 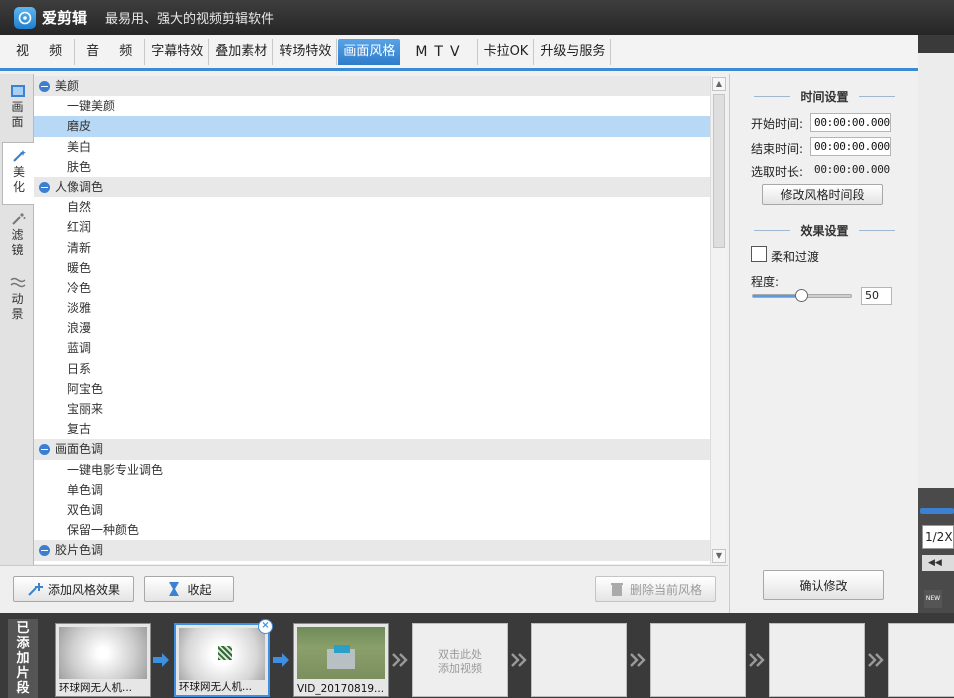 I want to click on tab-upgrade-service: 升级与服务, so click(x=573, y=51).